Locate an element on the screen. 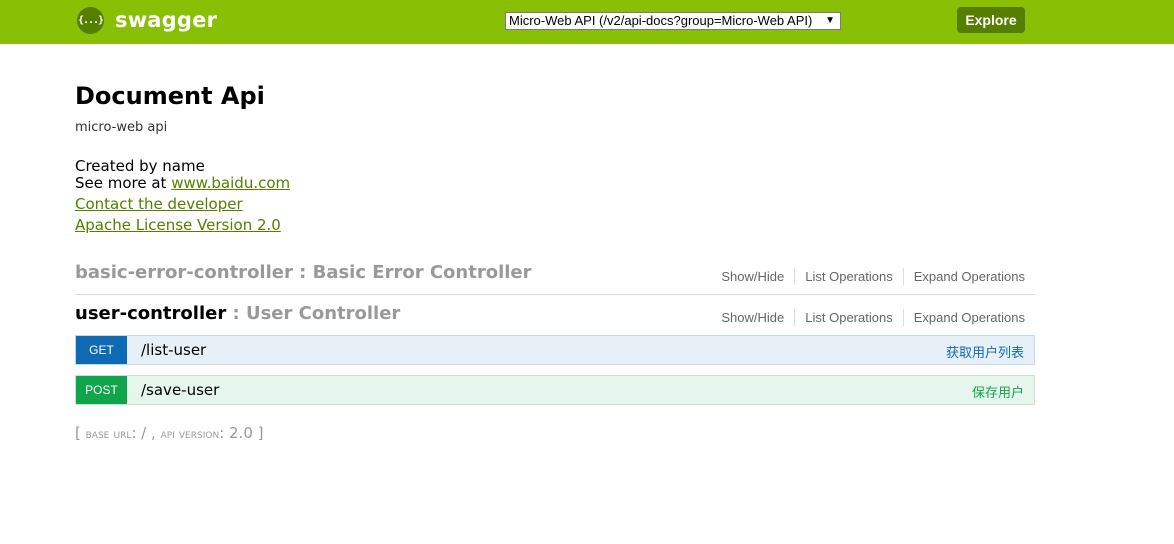  page-title: Document Api is located at coordinates (170, 96).